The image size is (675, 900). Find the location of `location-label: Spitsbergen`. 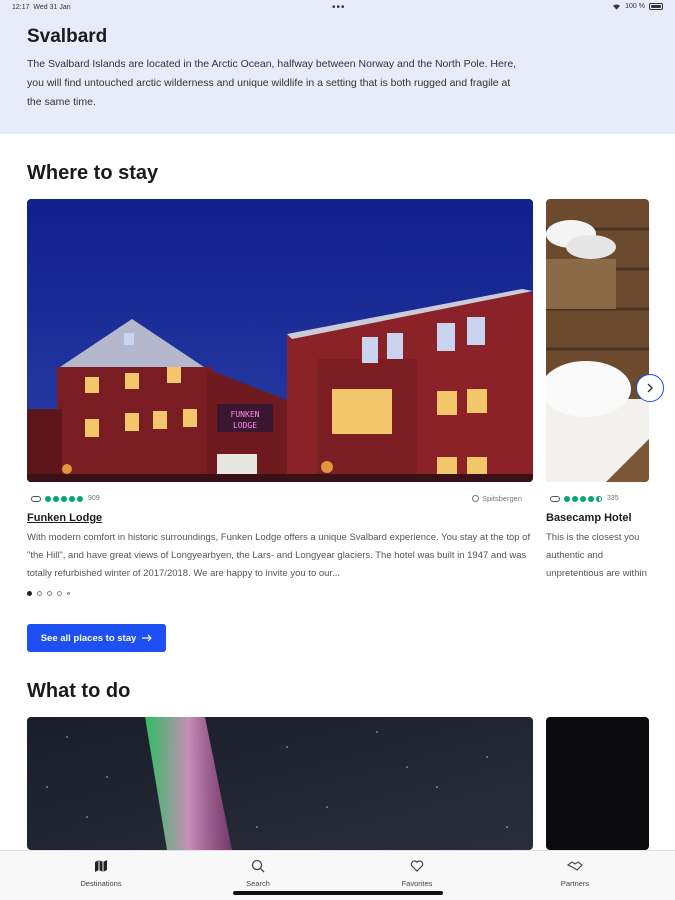

location-label: Spitsbergen is located at coordinates (497, 498).